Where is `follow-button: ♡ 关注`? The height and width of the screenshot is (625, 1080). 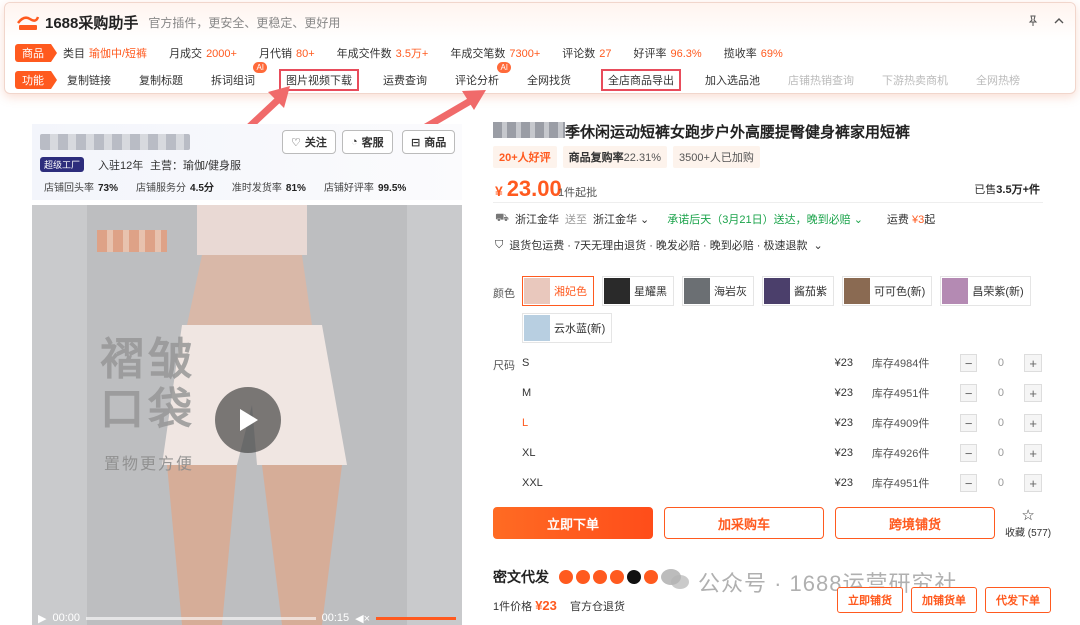 follow-button: ♡ 关注 is located at coordinates (309, 142).